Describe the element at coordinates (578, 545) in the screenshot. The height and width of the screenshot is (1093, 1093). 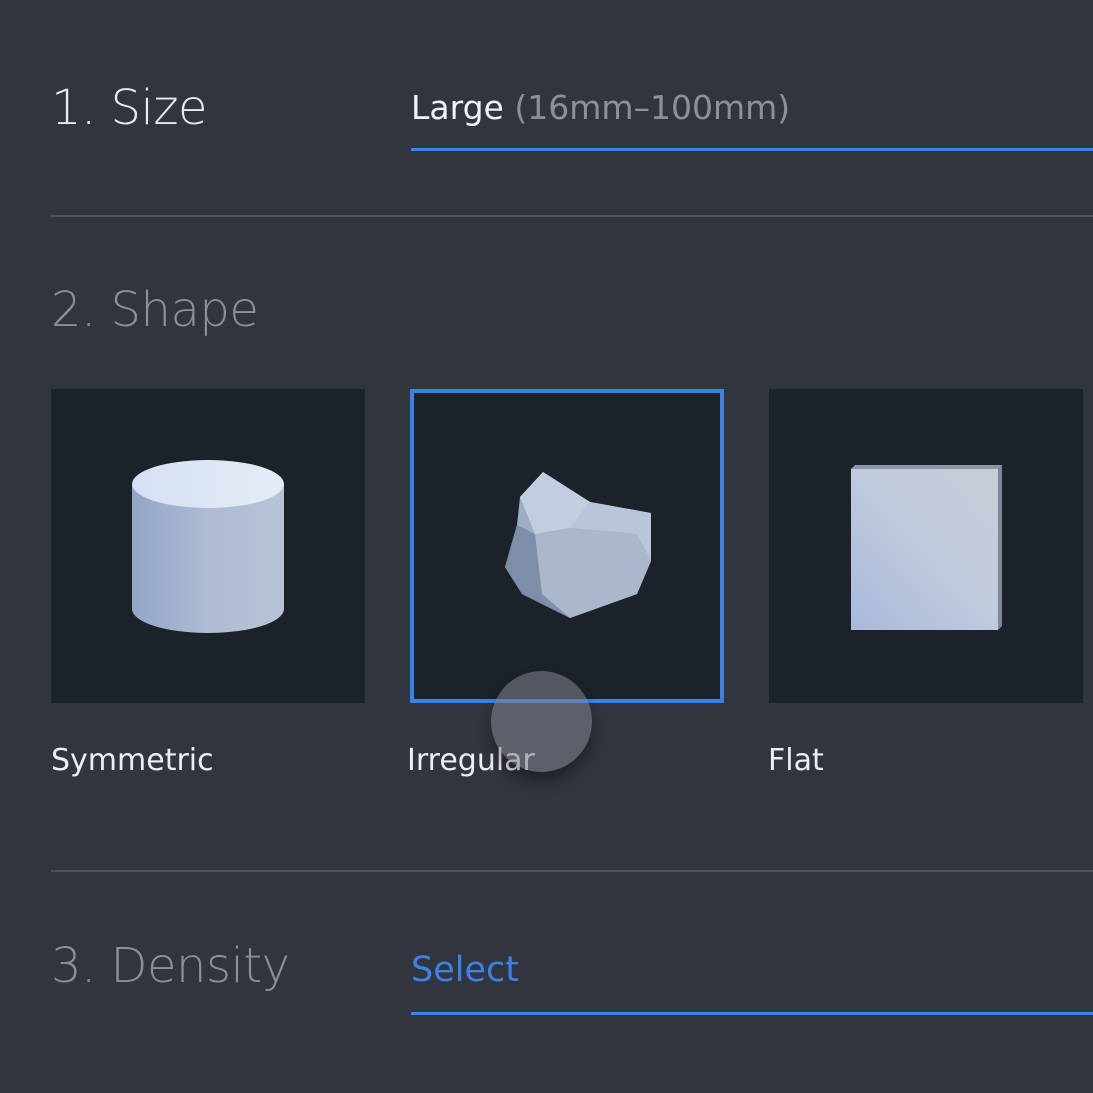
I see `irregular-rock-icon` at that location.